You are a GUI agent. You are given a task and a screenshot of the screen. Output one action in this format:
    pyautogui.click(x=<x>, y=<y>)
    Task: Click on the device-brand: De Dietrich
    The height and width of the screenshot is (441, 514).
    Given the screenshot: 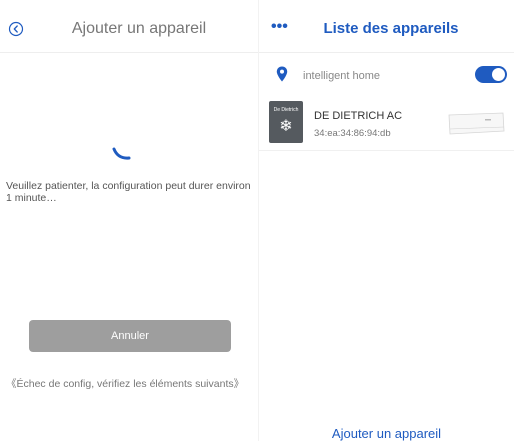 What is the action you would take?
    pyautogui.click(x=286, y=110)
    